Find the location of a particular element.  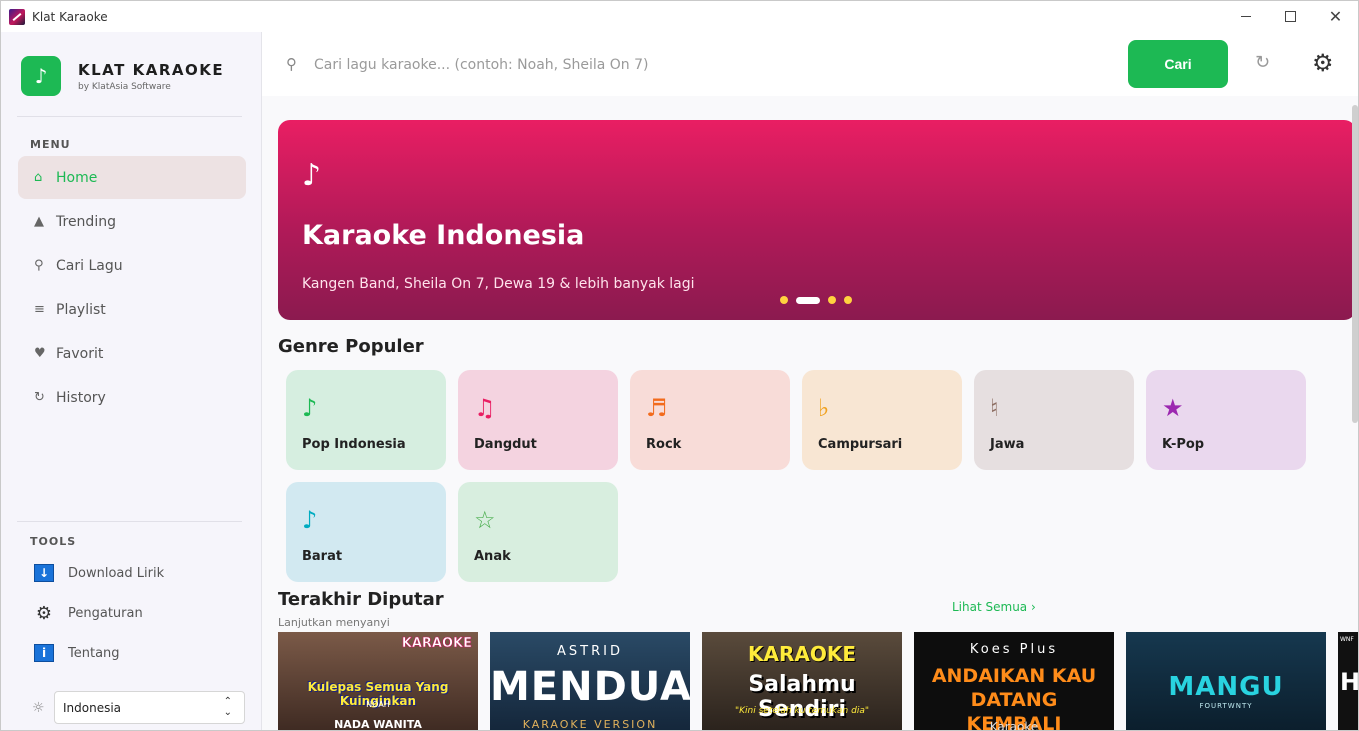

trending-icon: ▲ is located at coordinates (39, 221).